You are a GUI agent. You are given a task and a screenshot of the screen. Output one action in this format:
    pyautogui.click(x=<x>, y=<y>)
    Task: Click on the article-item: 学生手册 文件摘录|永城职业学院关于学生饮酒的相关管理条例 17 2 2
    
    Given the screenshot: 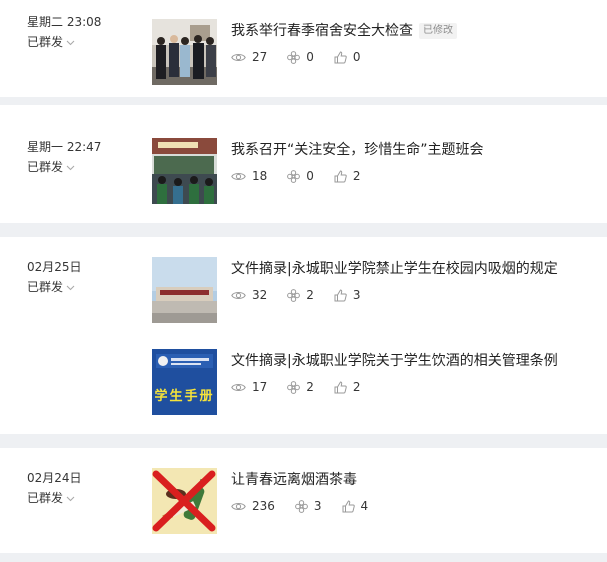 What is the action you would take?
    pyautogui.click(x=372, y=382)
    